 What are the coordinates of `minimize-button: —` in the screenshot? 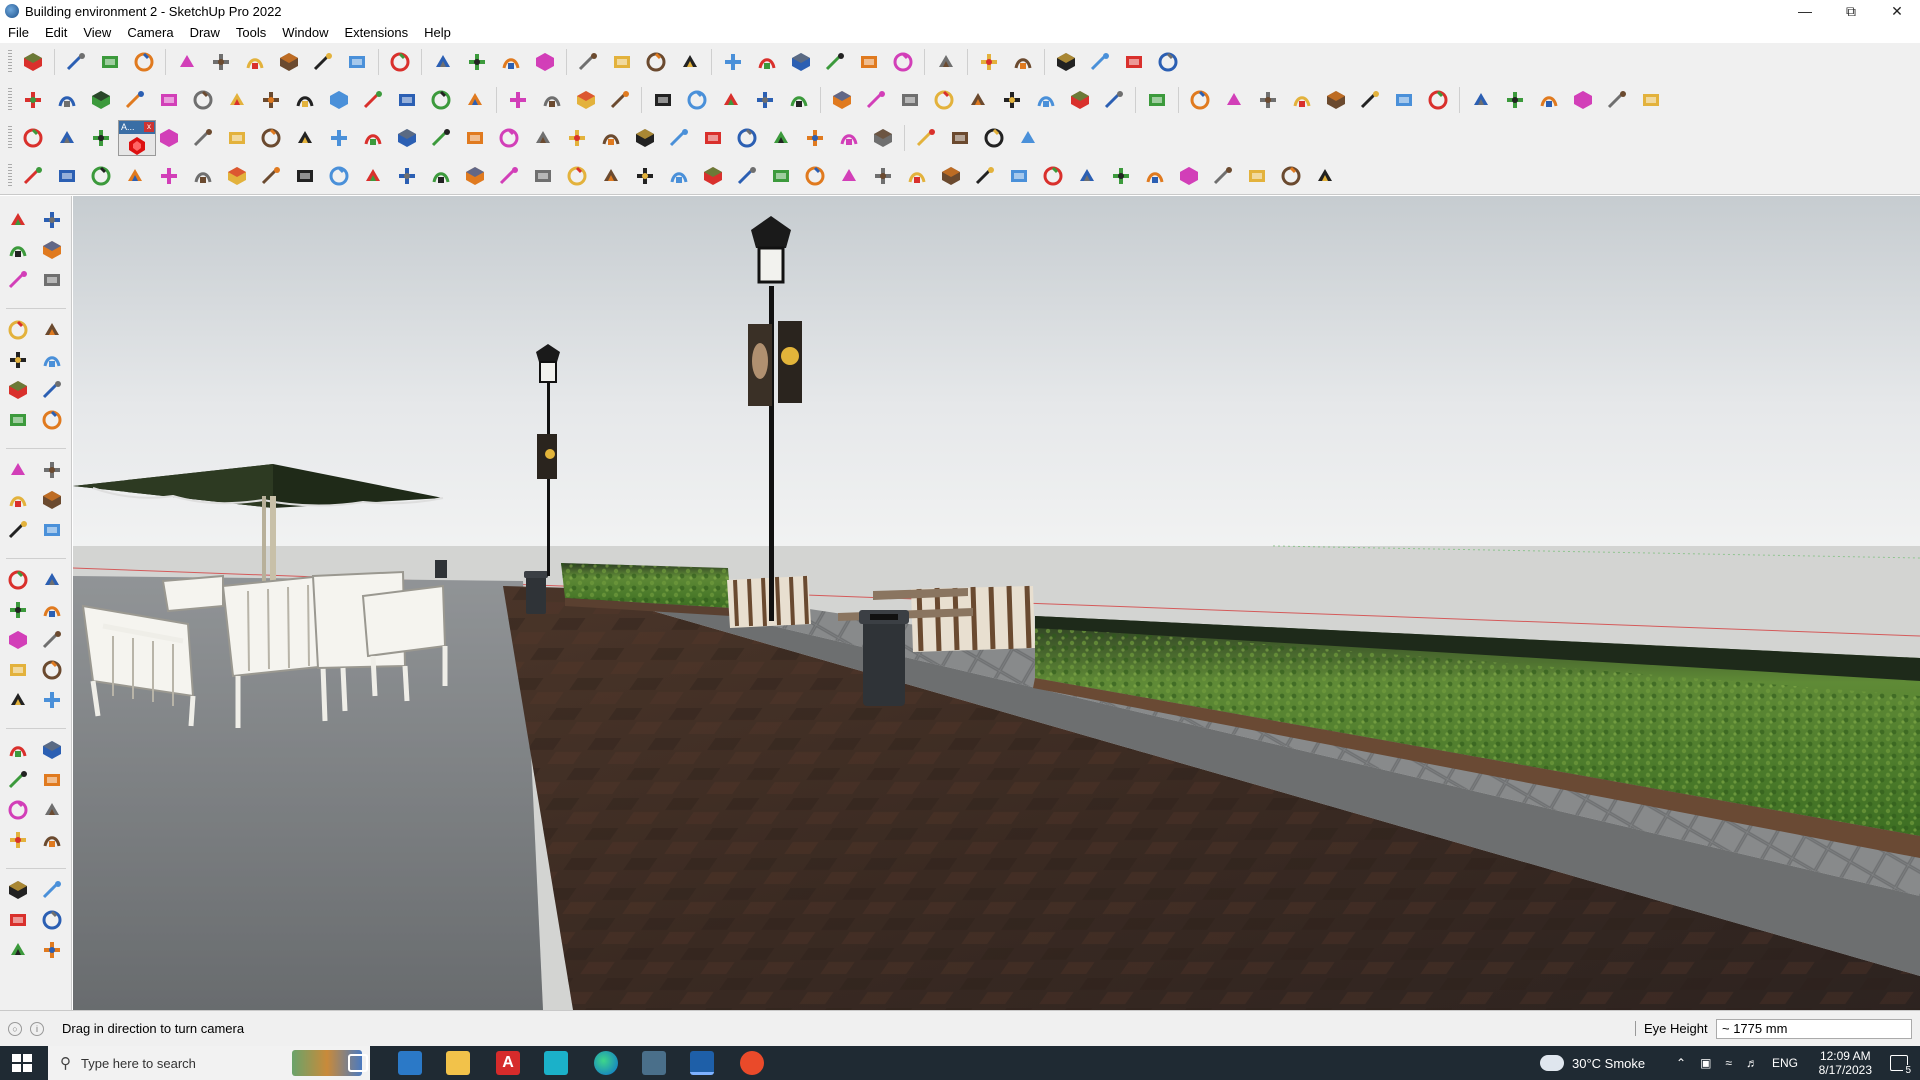 It's located at (1805, 11).